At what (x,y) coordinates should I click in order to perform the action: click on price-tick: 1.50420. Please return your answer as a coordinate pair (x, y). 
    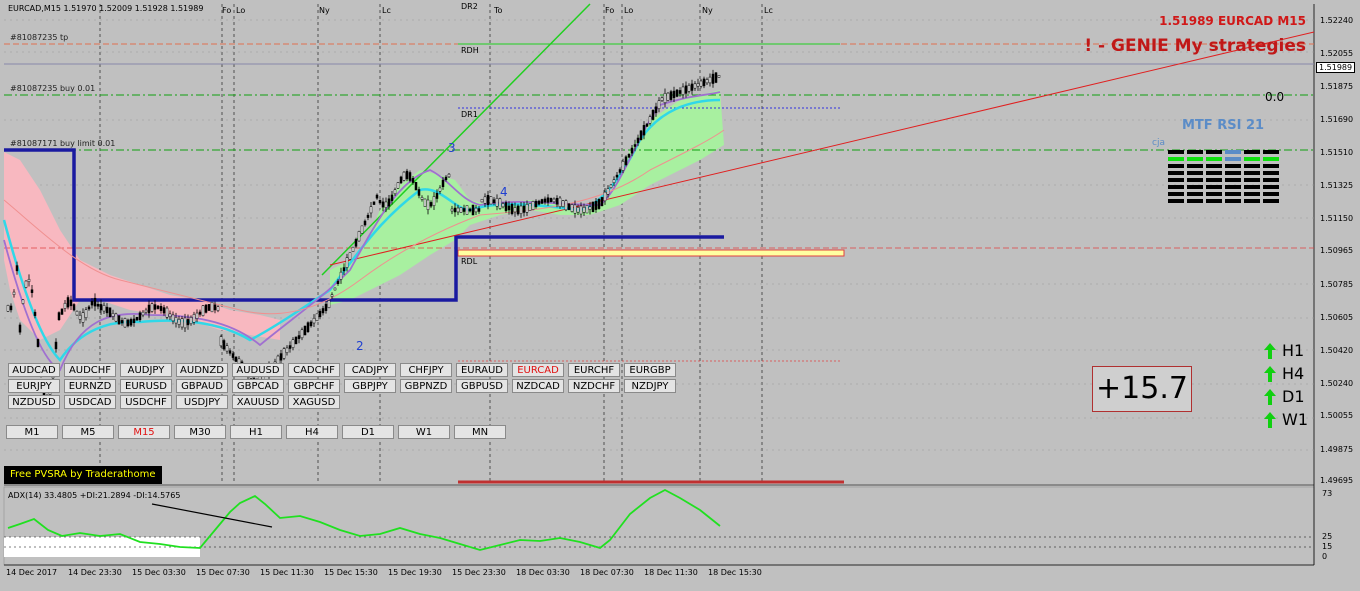
    Looking at the image, I should click on (1337, 350).